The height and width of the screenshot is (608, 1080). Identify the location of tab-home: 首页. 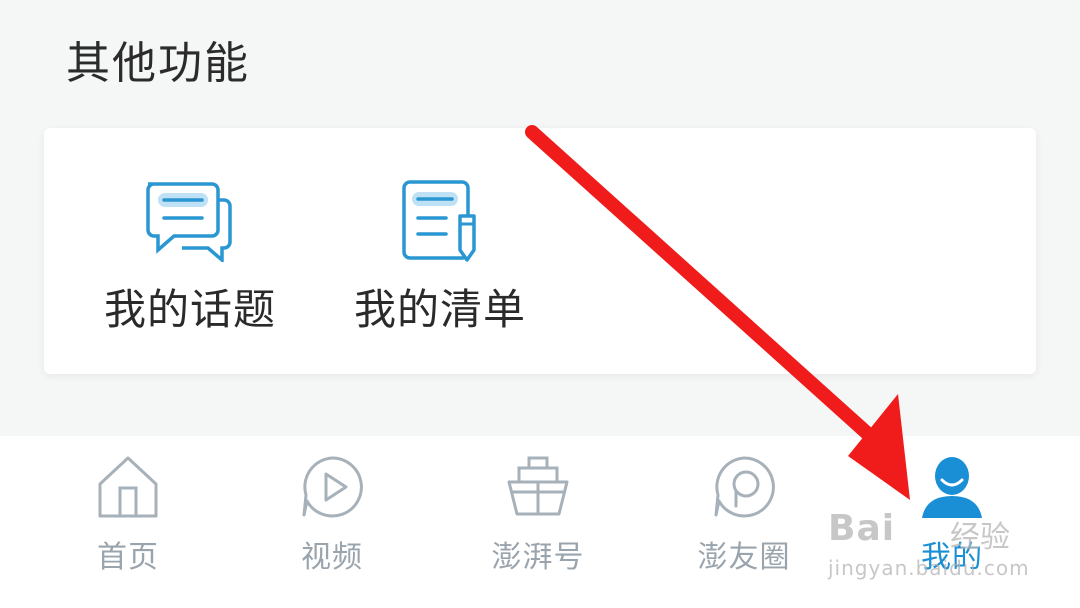
(128, 522).